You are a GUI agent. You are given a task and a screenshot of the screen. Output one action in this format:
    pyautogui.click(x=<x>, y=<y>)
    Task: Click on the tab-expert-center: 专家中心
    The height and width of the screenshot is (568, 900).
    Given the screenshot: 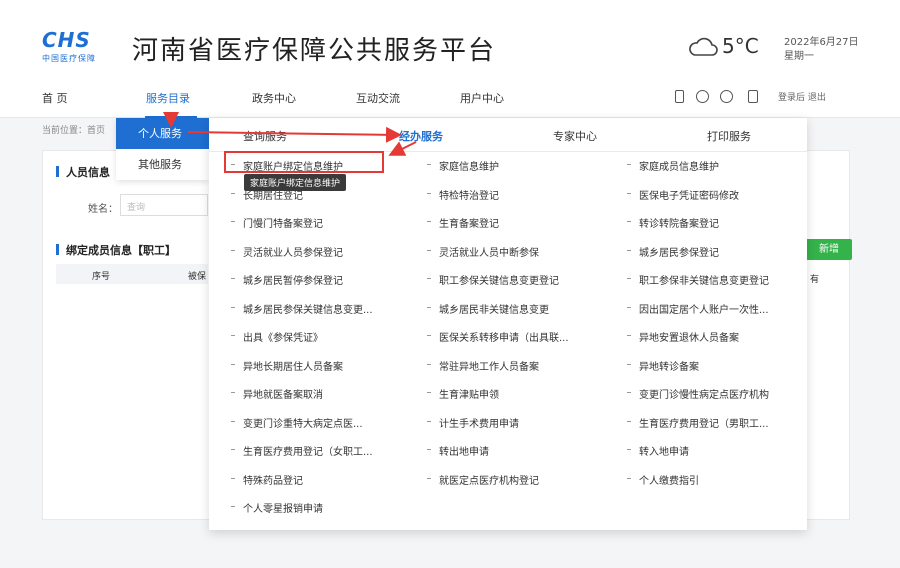 What is the action you would take?
    pyautogui.click(x=575, y=136)
    